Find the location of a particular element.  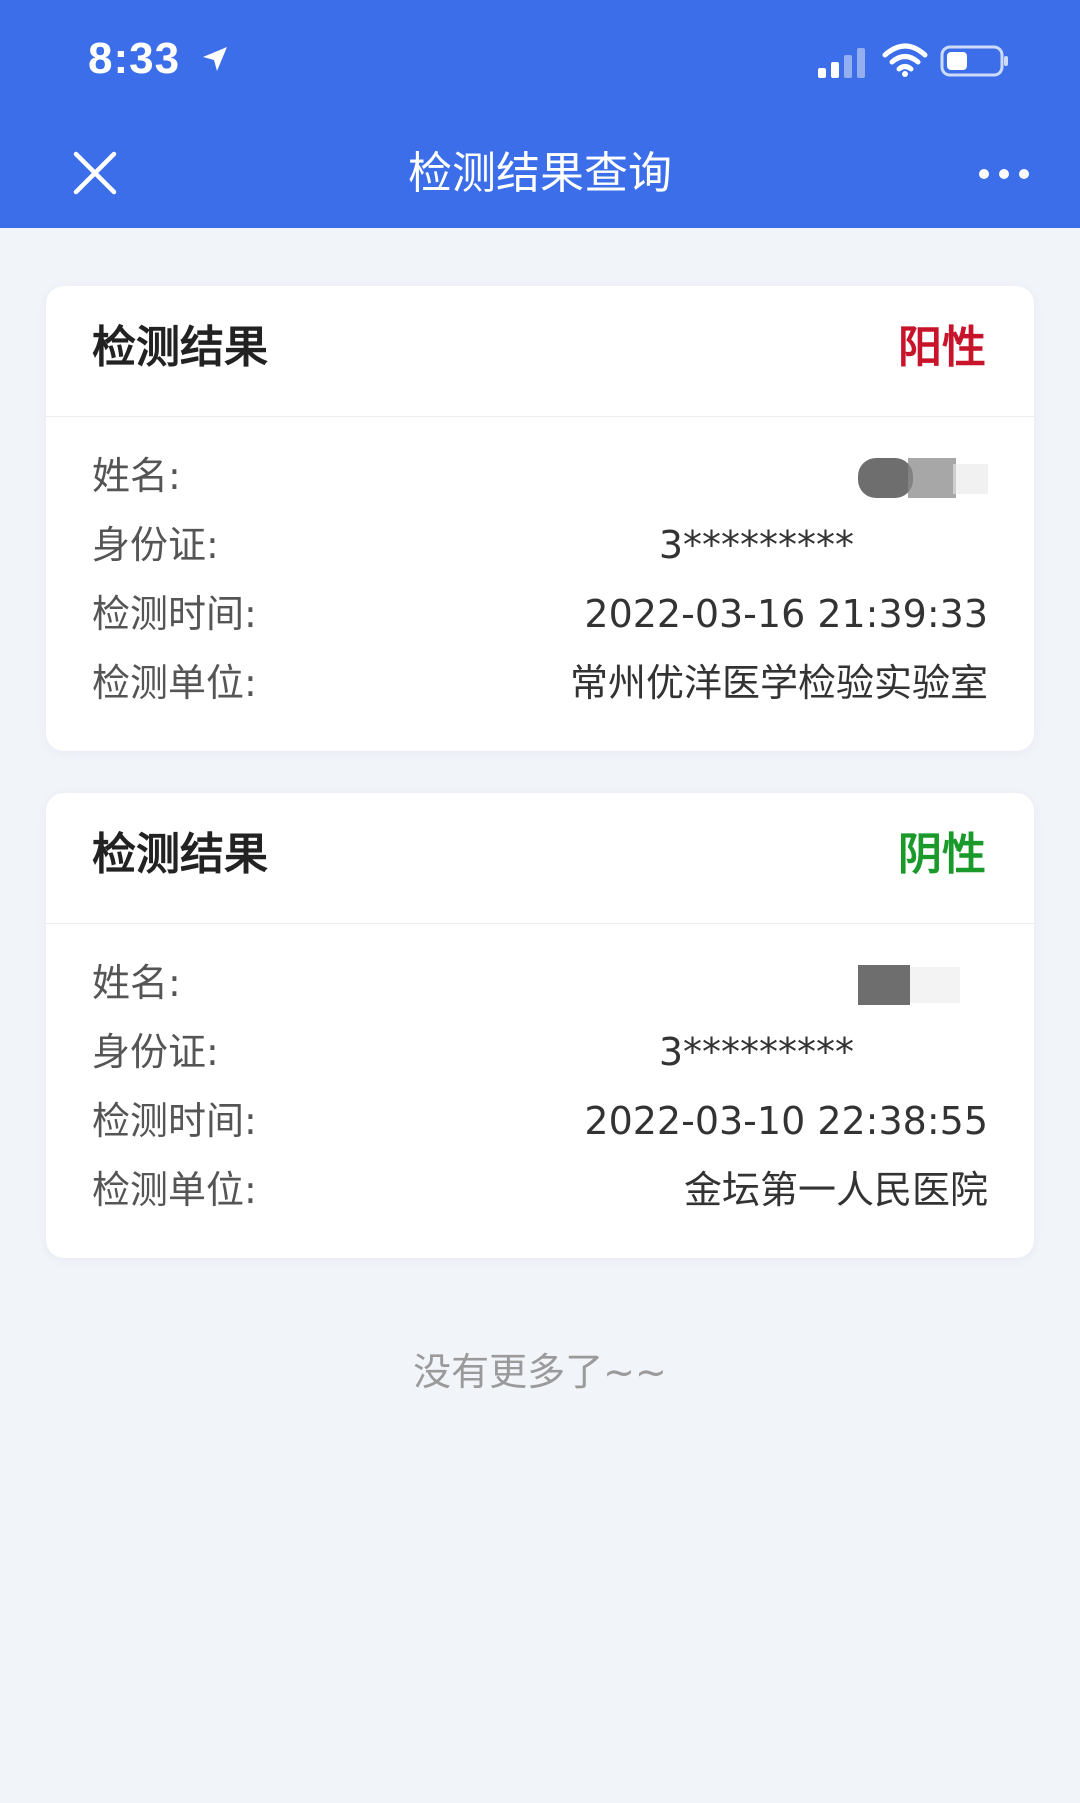

no-more-text: 没有更多了~~ is located at coordinates (540, 1372).